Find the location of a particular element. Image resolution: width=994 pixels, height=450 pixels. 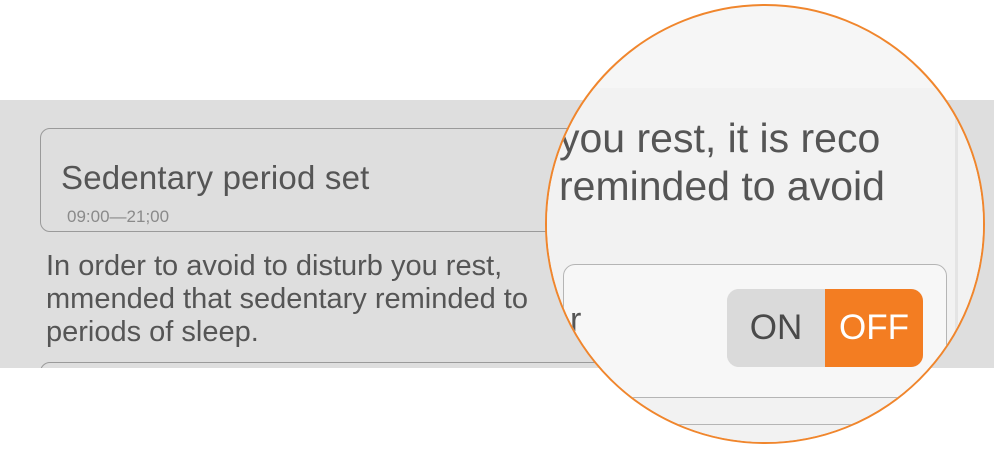

on-off-toggle: ON OFF is located at coordinates (825, 328).